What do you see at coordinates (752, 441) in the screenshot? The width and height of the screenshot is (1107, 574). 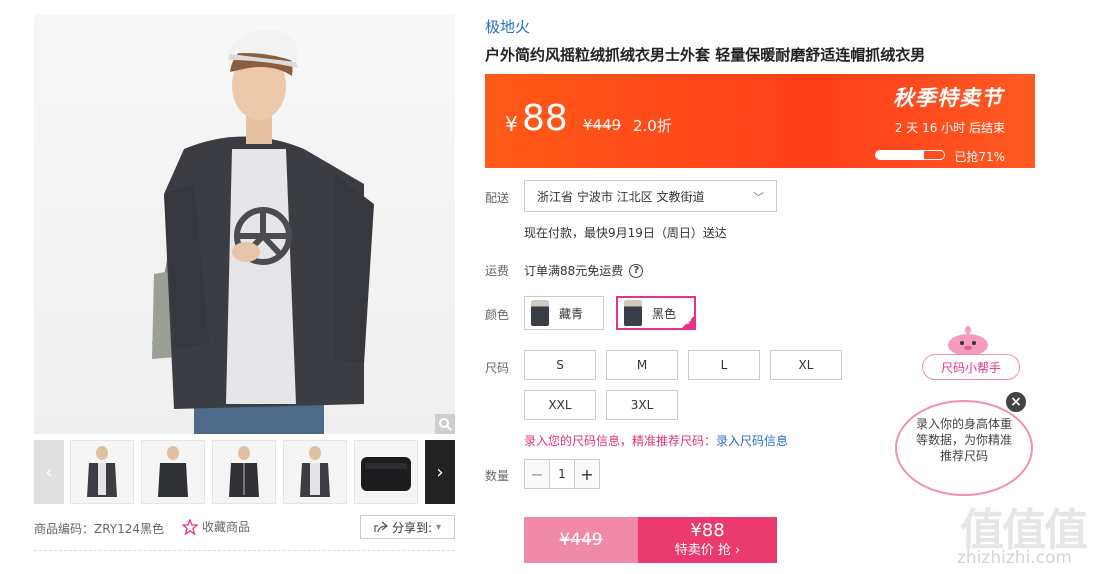 I see `size-input-link: 录入尺码信息` at bounding box center [752, 441].